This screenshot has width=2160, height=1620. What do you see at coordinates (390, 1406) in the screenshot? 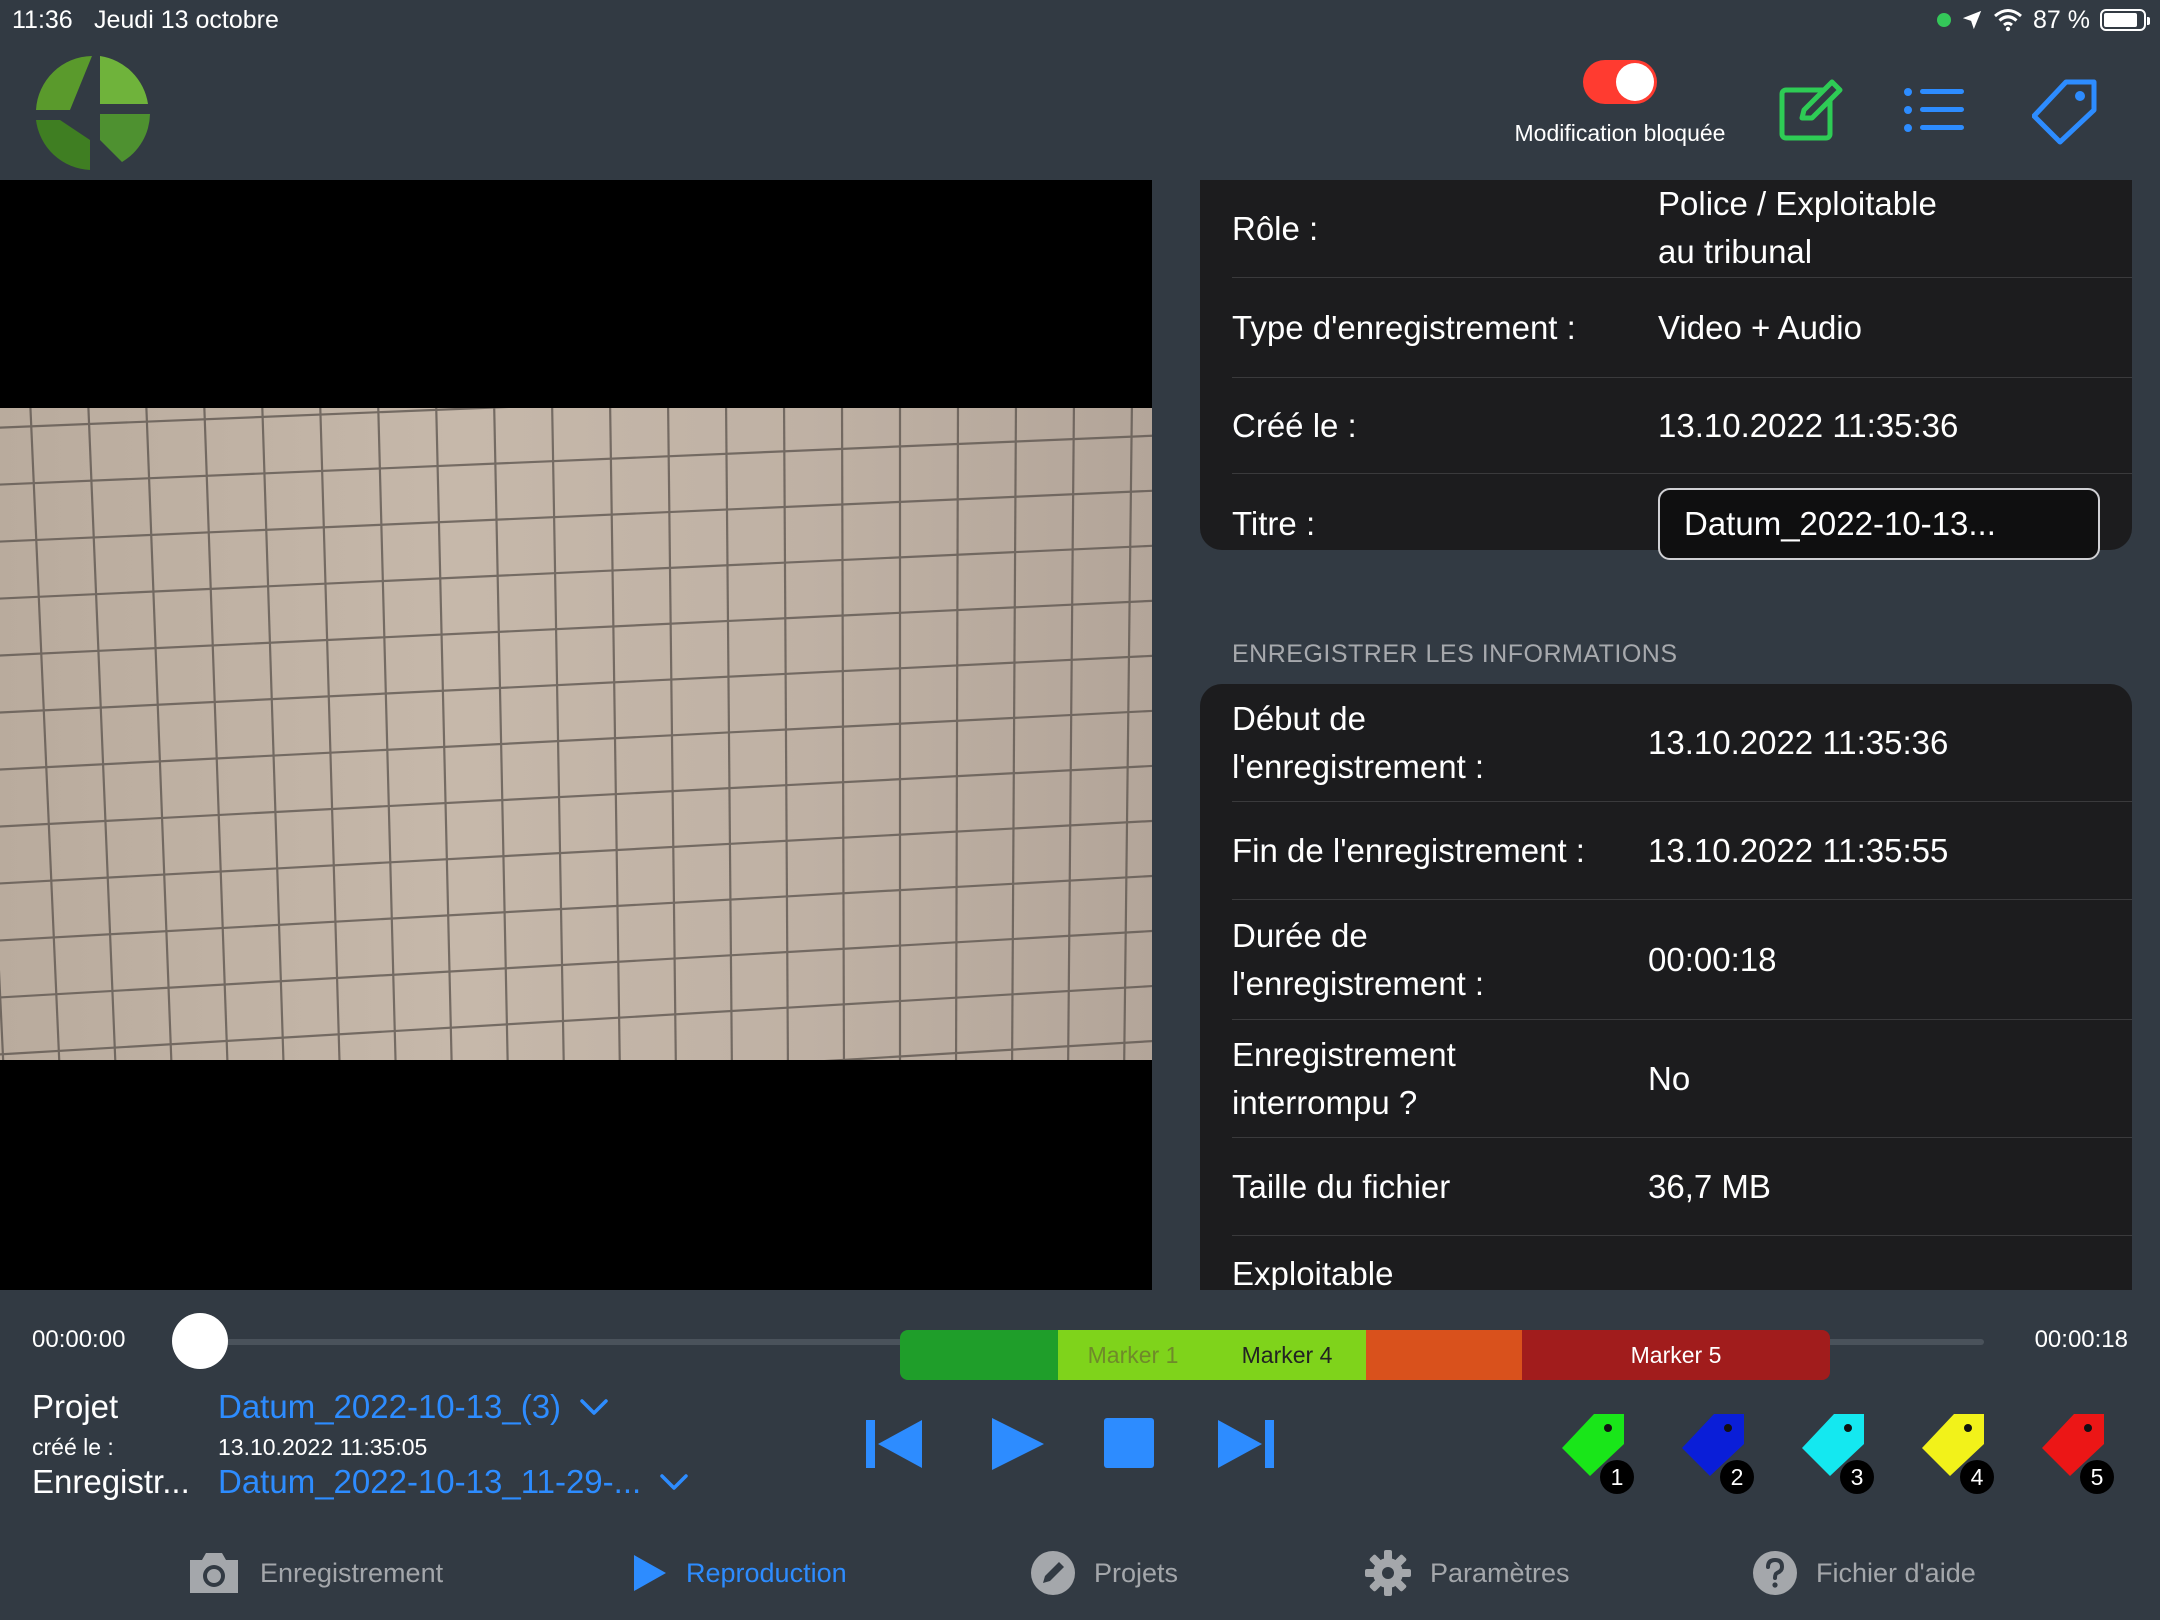
I see `project-value: Datum_2022-10-13_(3)` at bounding box center [390, 1406].